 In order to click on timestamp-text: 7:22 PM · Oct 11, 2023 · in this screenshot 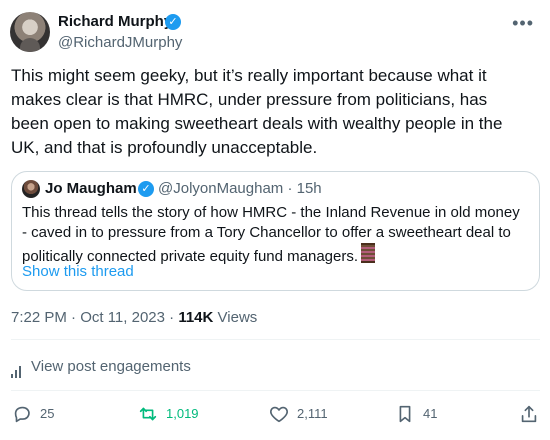, I will do `click(93, 317)`.